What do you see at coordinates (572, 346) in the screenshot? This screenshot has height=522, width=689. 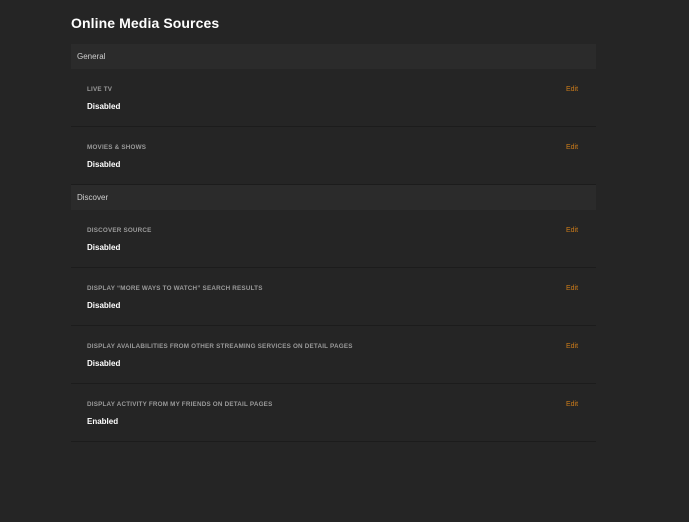 I see `edit-streaming-availabilities-link: Edit` at bounding box center [572, 346].